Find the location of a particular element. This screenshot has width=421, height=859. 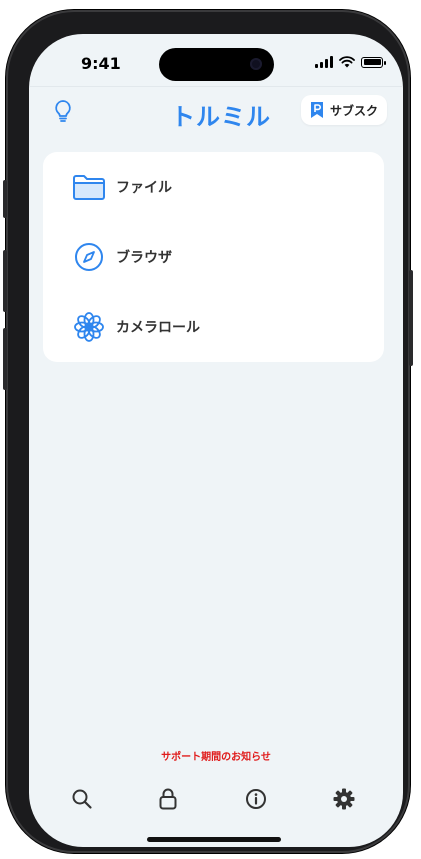

status-icons is located at coordinates (350, 62).